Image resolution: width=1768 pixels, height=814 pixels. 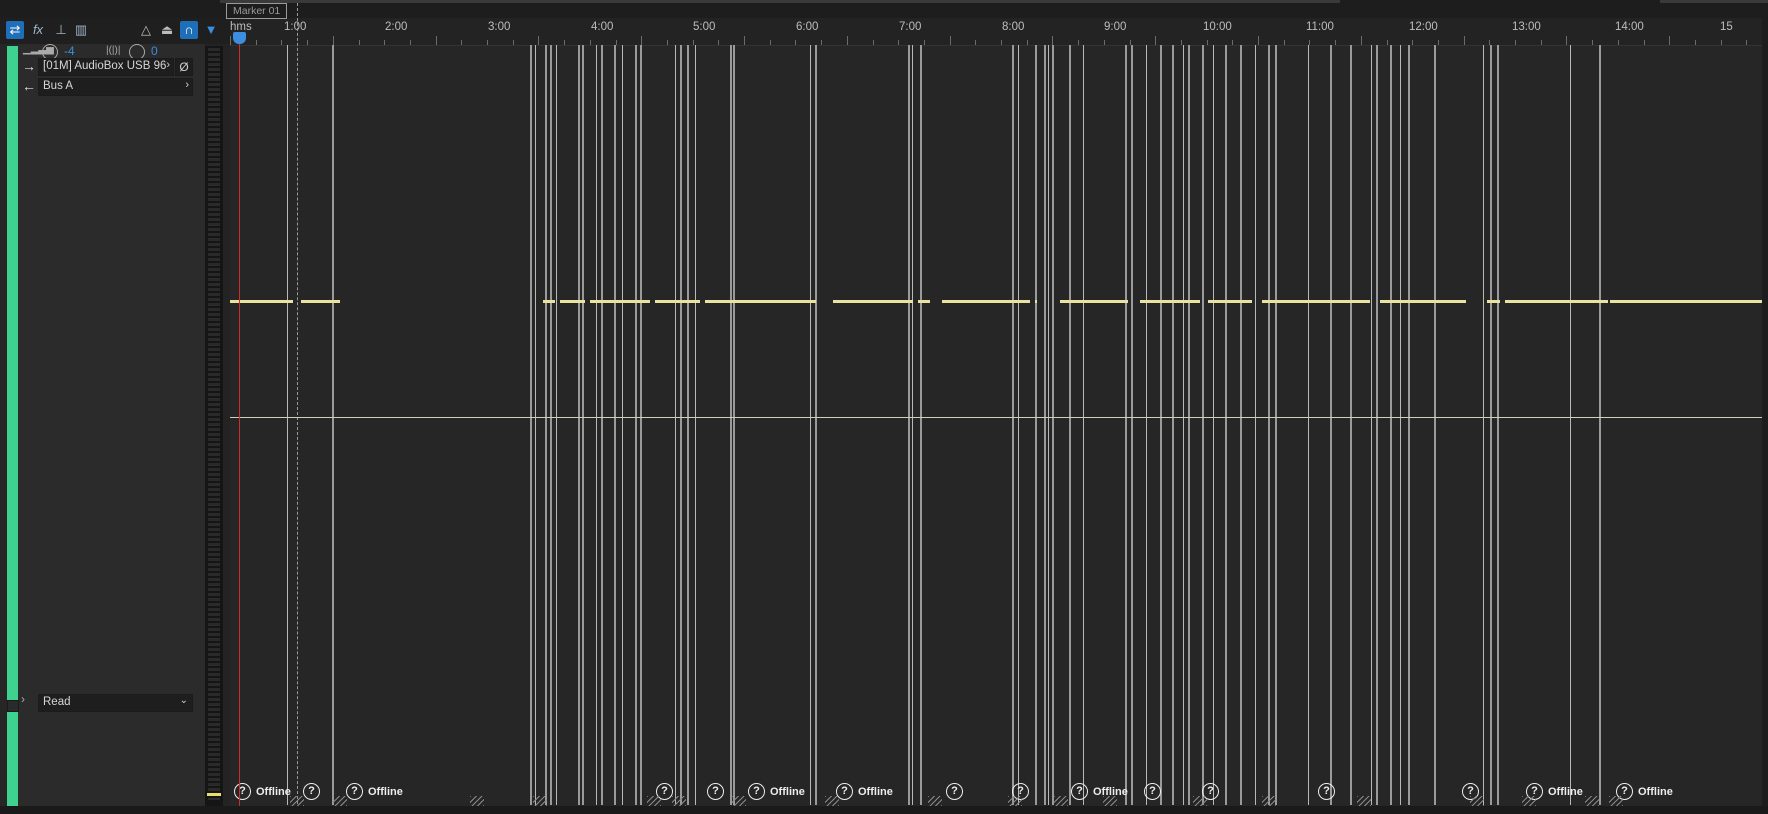 What do you see at coordinates (15, 30) in the screenshot?
I see `swap-icon: ⇄` at bounding box center [15, 30].